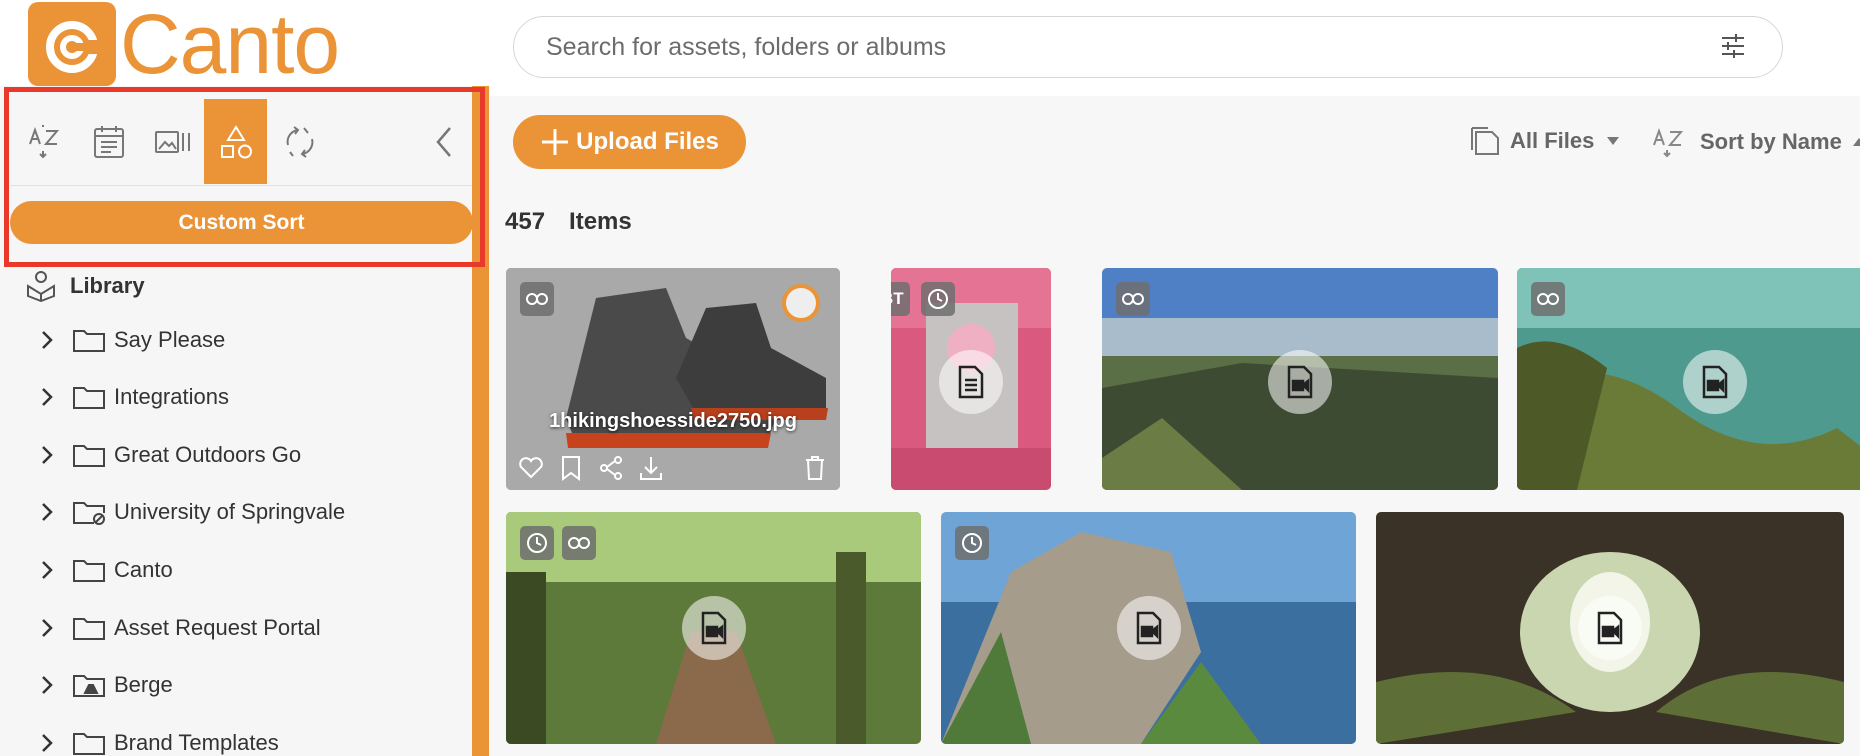 Image resolution: width=1860 pixels, height=756 pixels. What do you see at coordinates (241, 222) in the screenshot?
I see `custom-sort-button: Custom Sort` at bounding box center [241, 222].